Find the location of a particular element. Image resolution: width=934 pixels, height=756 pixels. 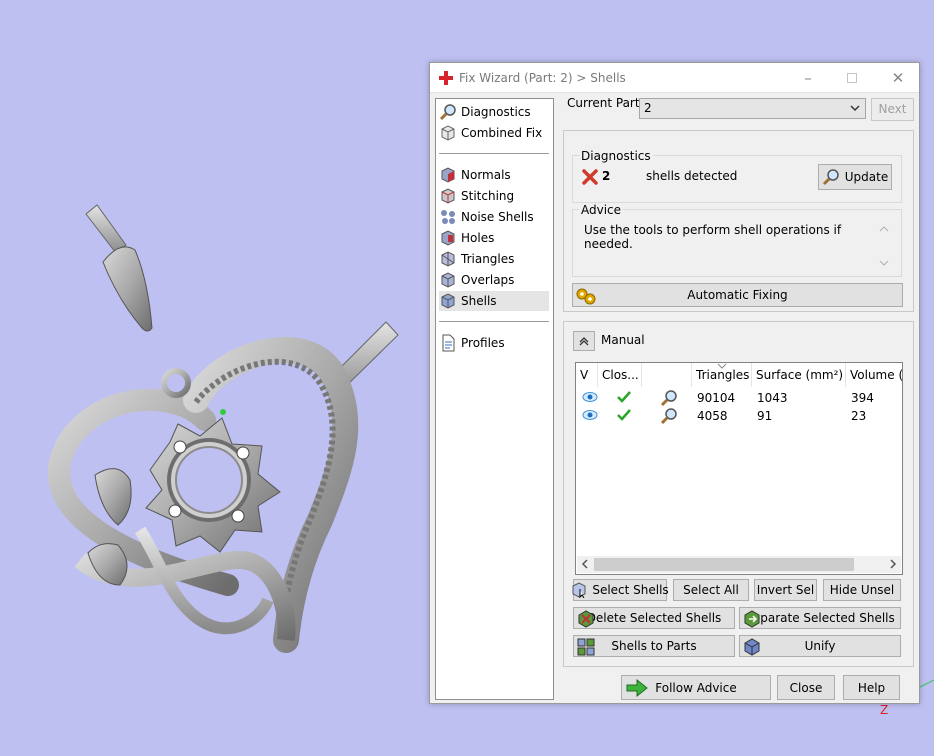

holes-cube-icon is located at coordinates (448, 238).